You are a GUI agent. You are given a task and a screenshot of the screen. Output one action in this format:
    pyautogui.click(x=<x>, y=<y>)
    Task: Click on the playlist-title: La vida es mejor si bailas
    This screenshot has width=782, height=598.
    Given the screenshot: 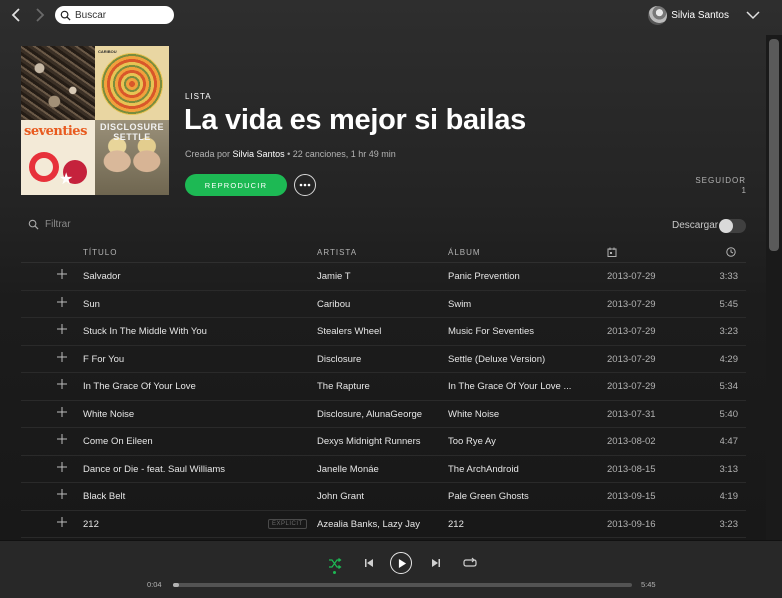 What is the action you would take?
    pyautogui.click(x=355, y=120)
    